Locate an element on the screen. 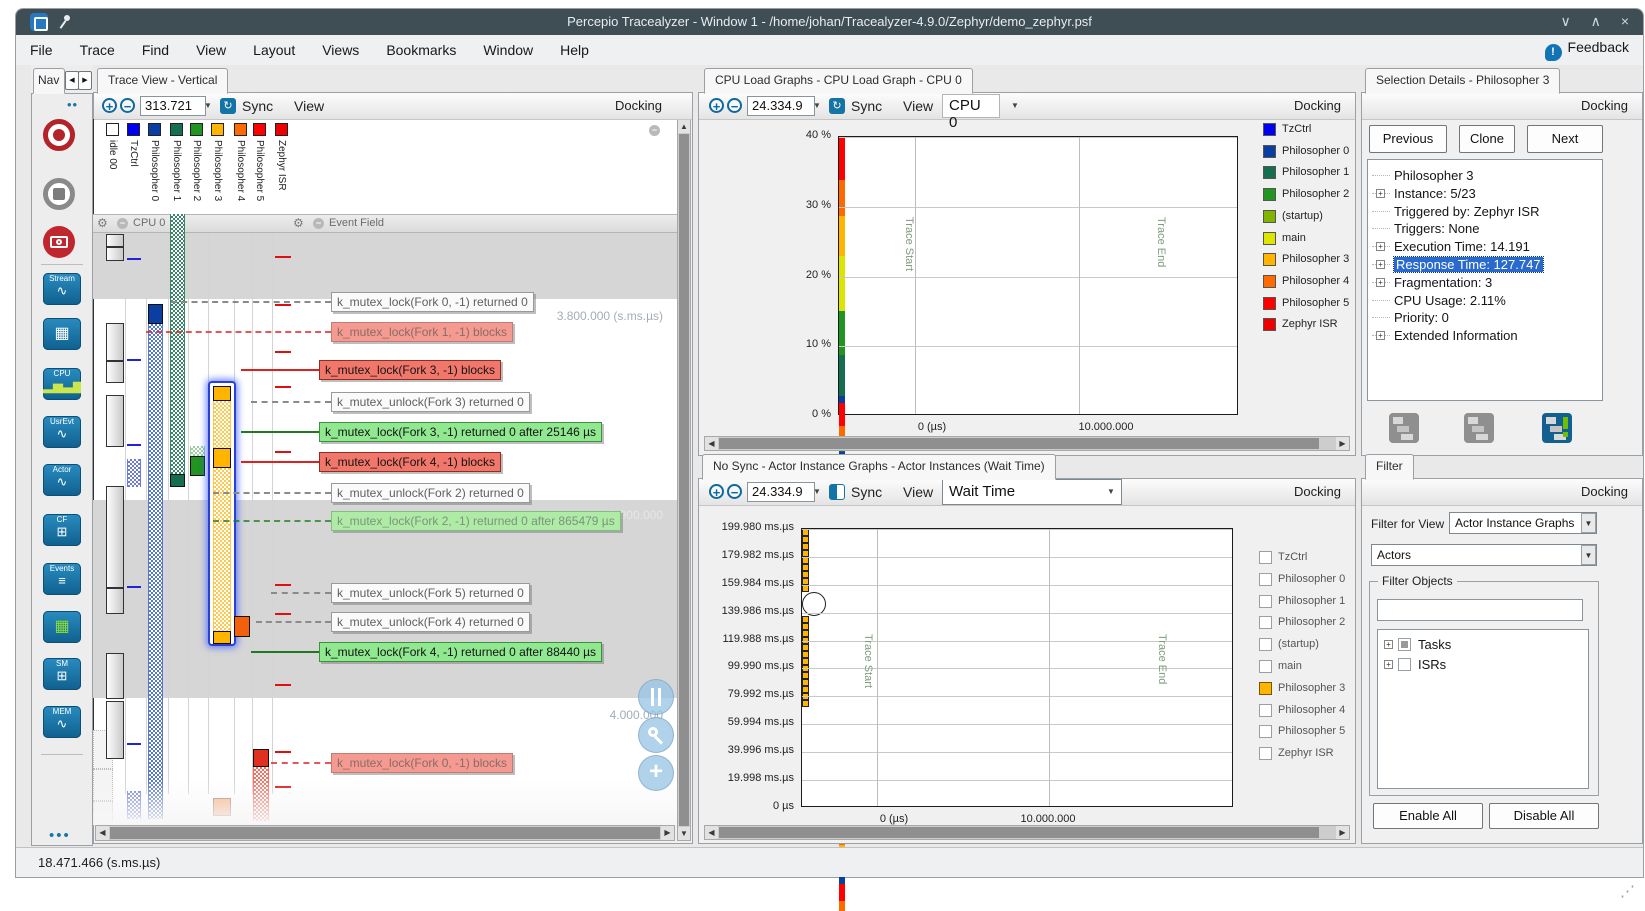 The width and height of the screenshot is (1645, 911). cpu-horizontal-scrollbar: ◀ ▶ is located at coordinates (1027, 443).